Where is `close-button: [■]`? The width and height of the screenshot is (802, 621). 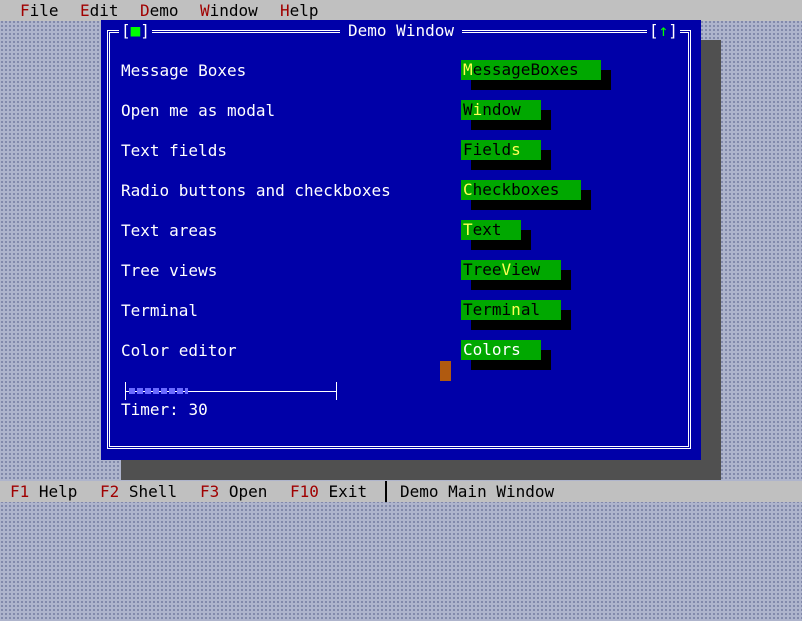 close-button: [■] is located at coordinates (135, 31).